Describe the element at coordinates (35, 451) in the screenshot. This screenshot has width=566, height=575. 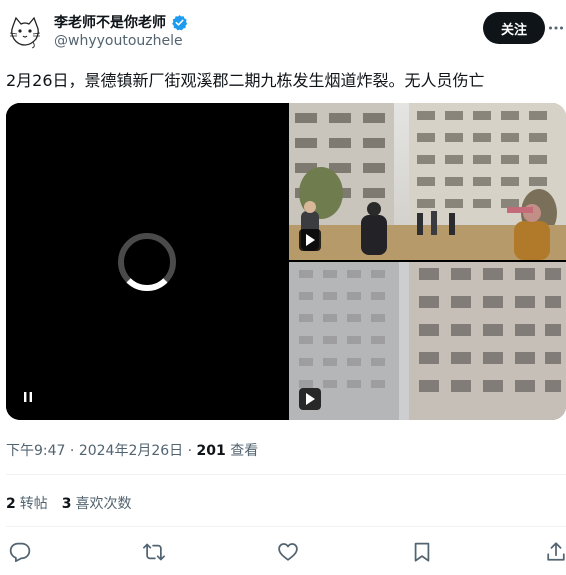
I see `tweet-time: 下午9:47` at that location.